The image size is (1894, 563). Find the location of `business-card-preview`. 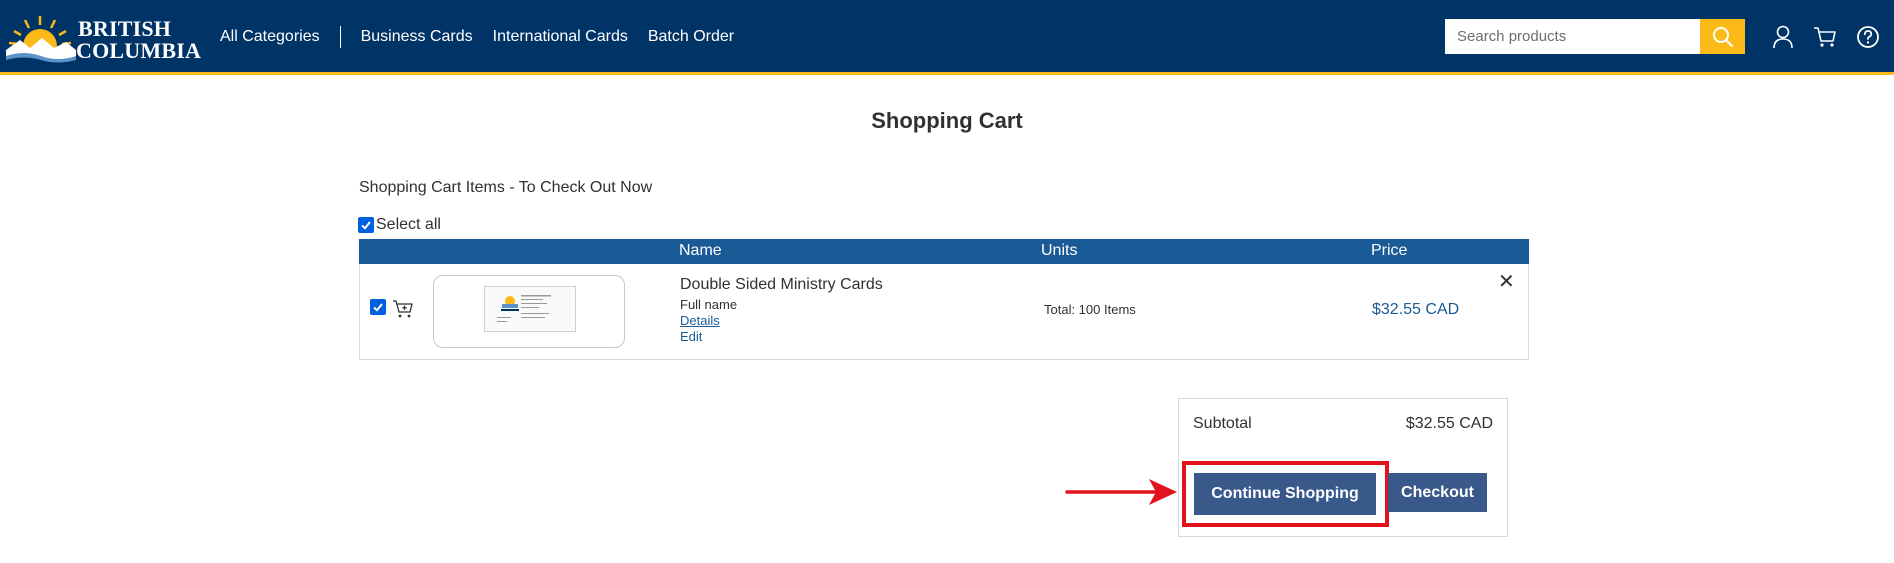

business-card-preview is located at coordinates (530, 309).